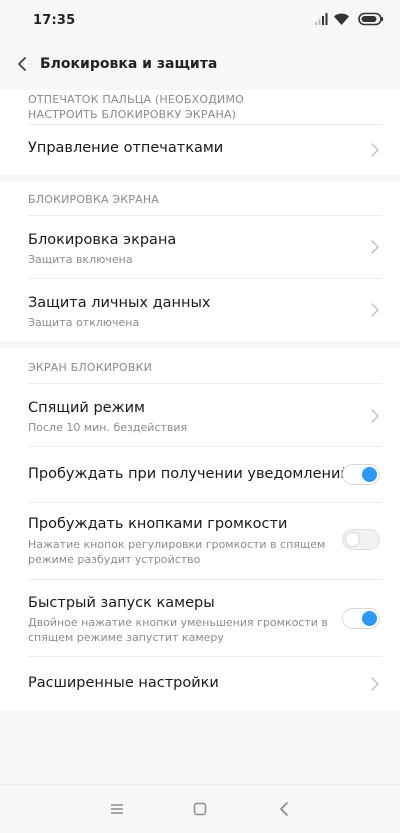 The image size is (400, 833). I want to click on toggle-quick-camera-launch, so click(361, 618).